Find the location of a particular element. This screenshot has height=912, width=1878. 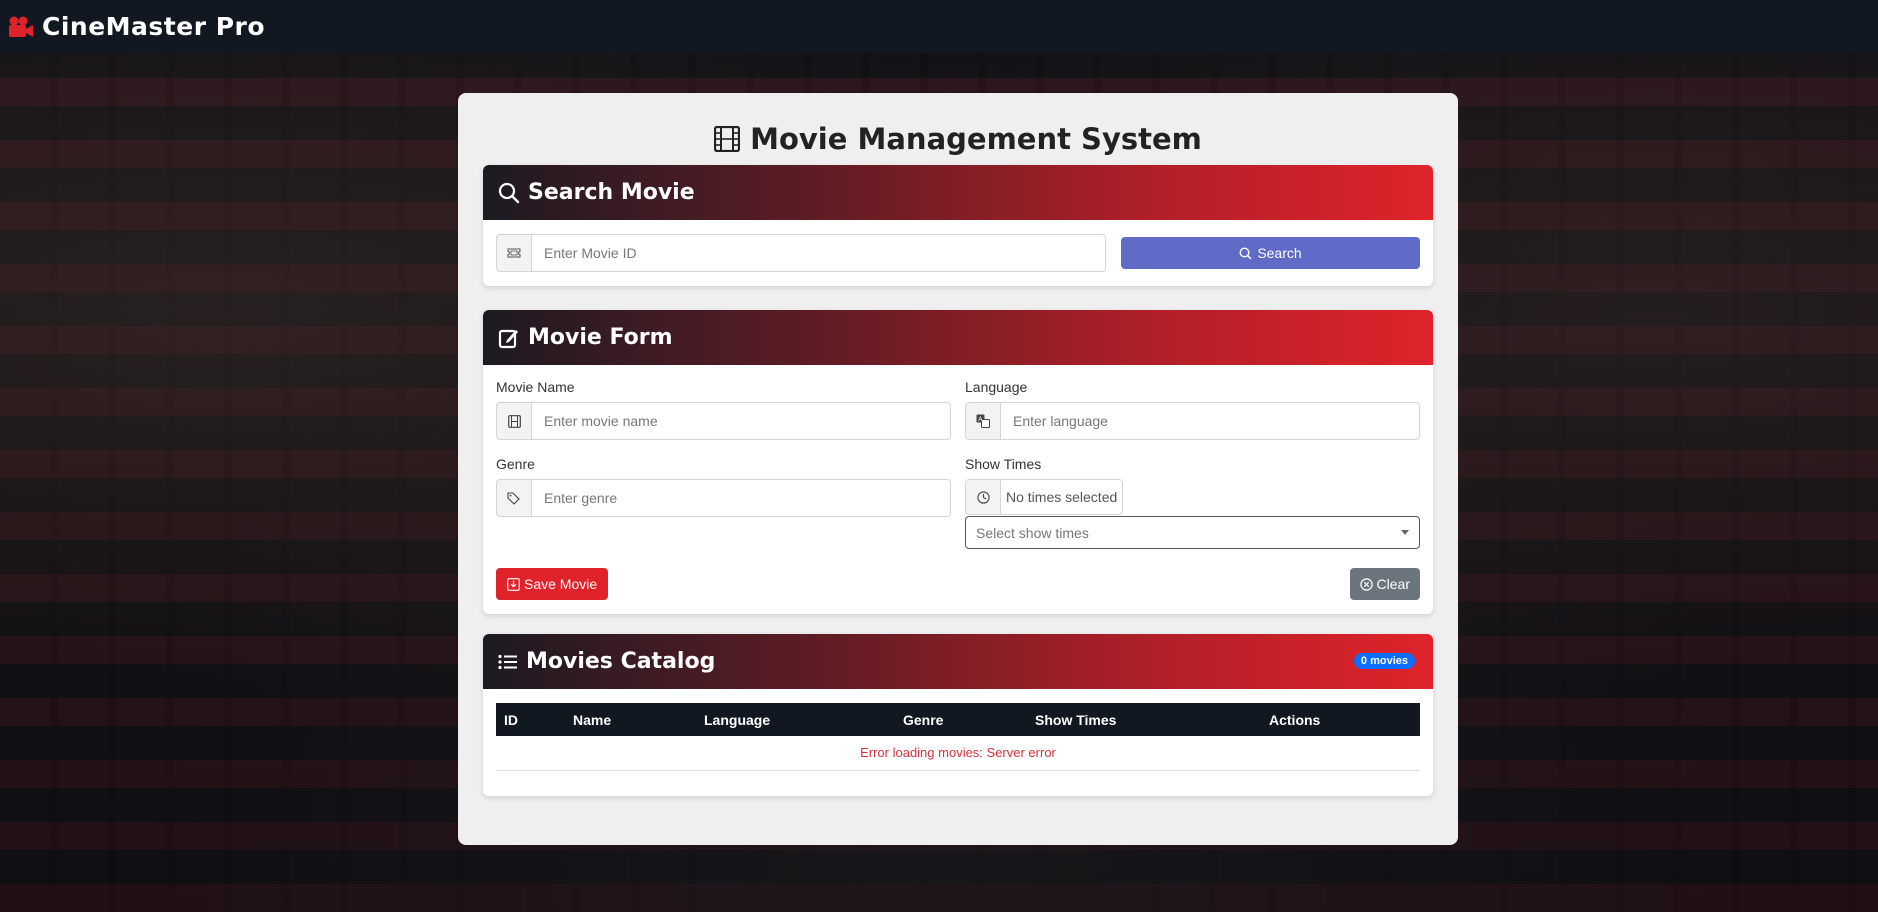

page-title: Movie Management System is located at coordinates (958, 139).